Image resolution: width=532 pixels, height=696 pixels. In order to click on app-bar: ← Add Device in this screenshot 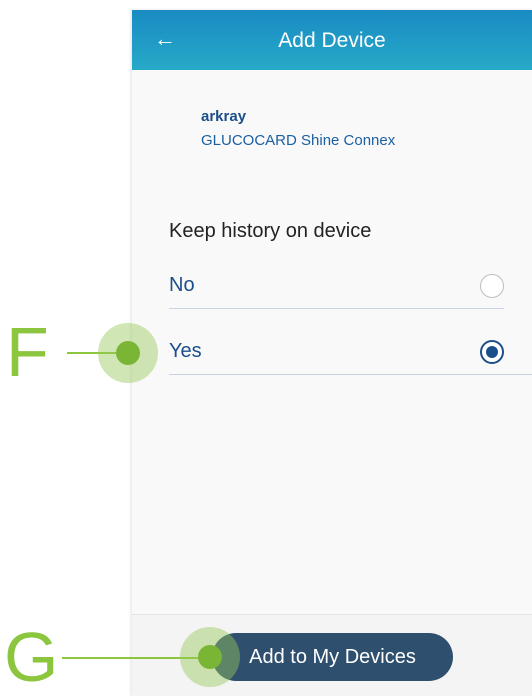, I will do `click(332, 40)`.